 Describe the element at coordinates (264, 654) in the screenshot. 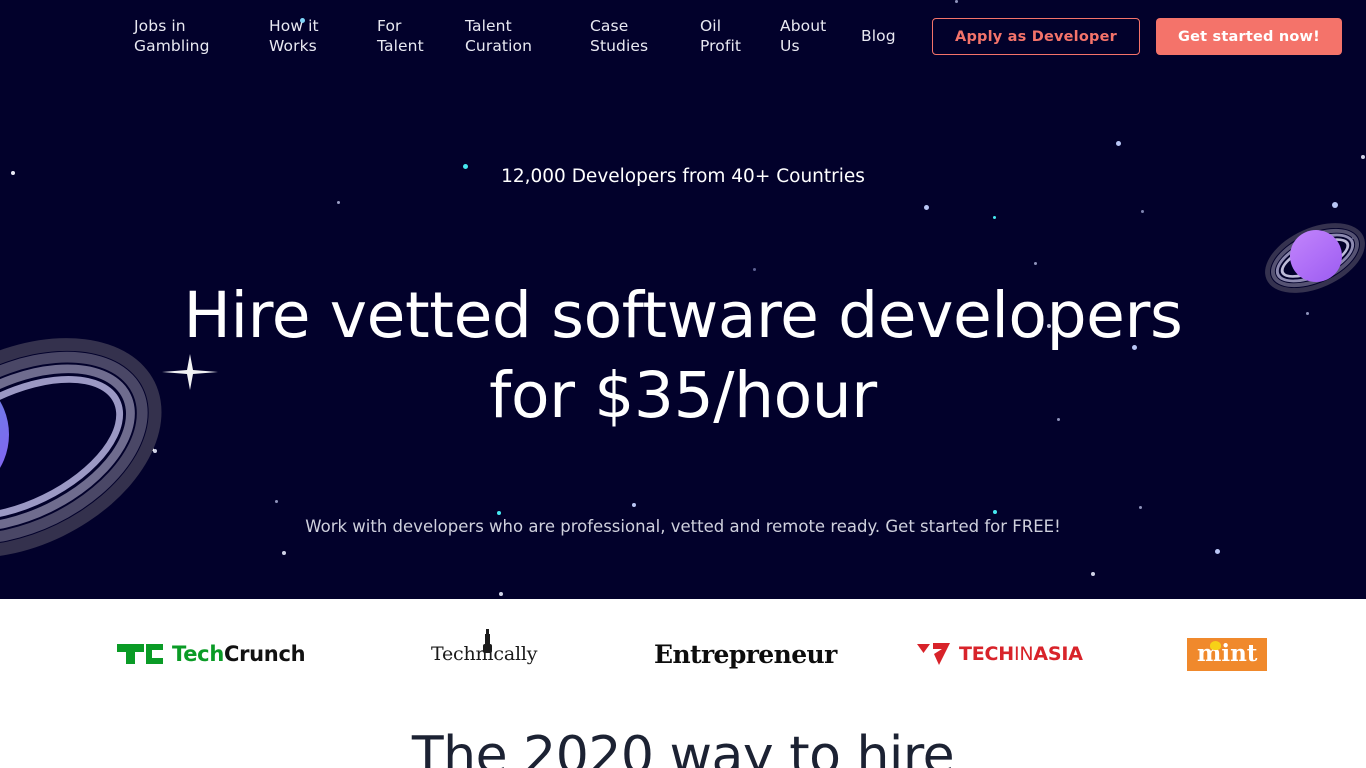

I see `techcrunch-crunch-text: Crunch` at that location.